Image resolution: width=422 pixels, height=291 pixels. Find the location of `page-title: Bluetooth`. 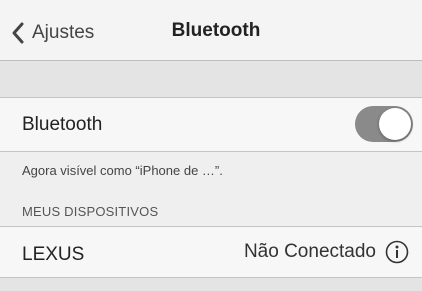

page-title: Bluetooth is located at coordinates (216, 30).